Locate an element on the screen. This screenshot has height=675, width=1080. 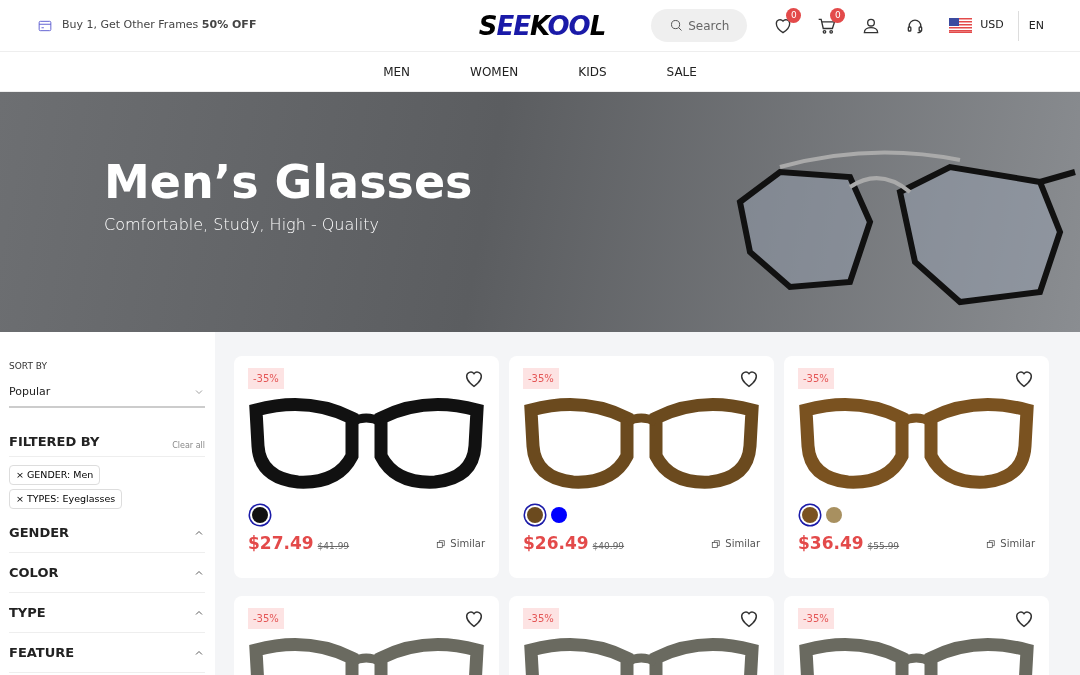
hero-title: Men’s Glasses is located at coordinates (288, 182).